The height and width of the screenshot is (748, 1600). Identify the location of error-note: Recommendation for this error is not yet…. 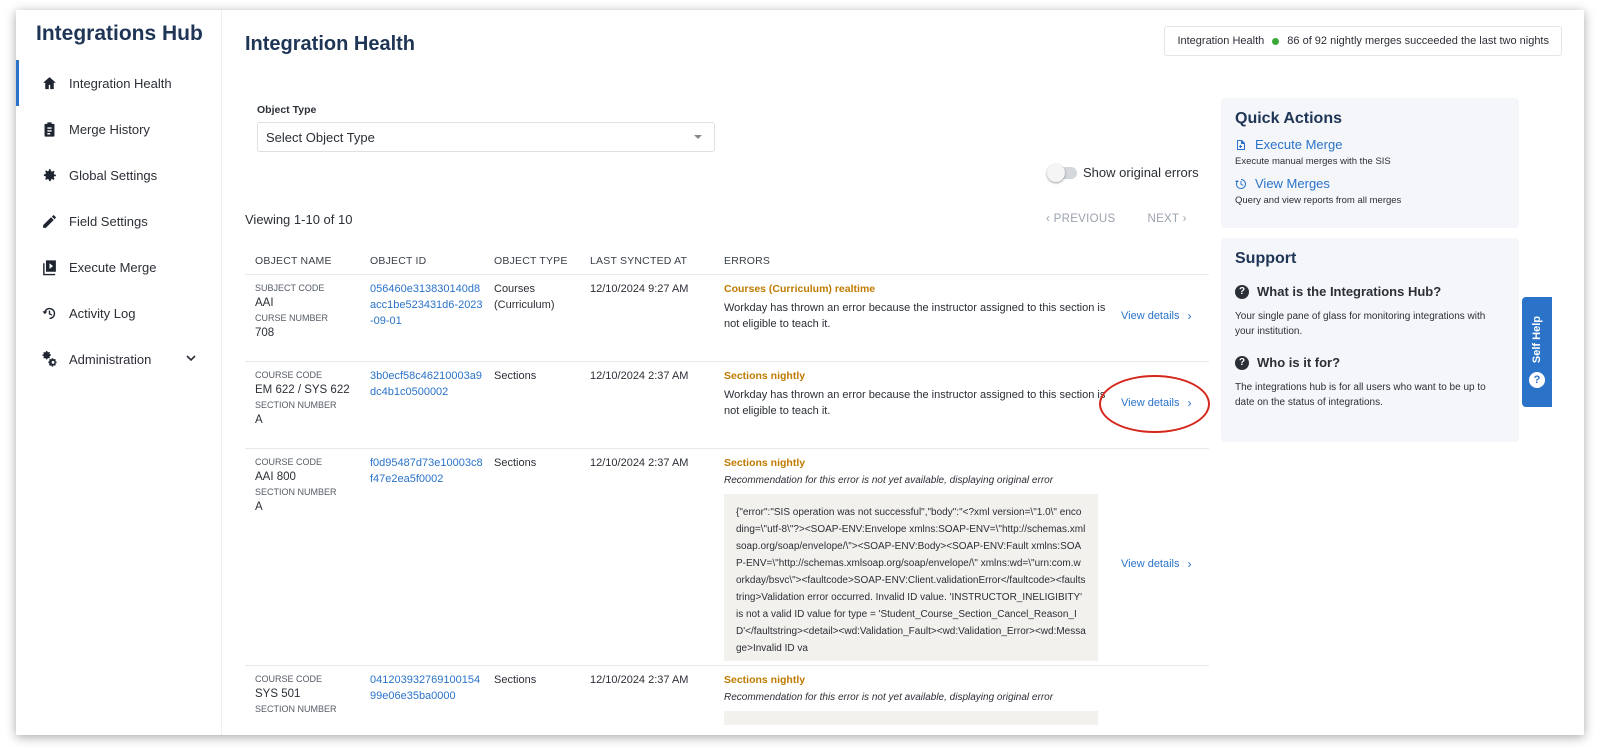
(889, 480).